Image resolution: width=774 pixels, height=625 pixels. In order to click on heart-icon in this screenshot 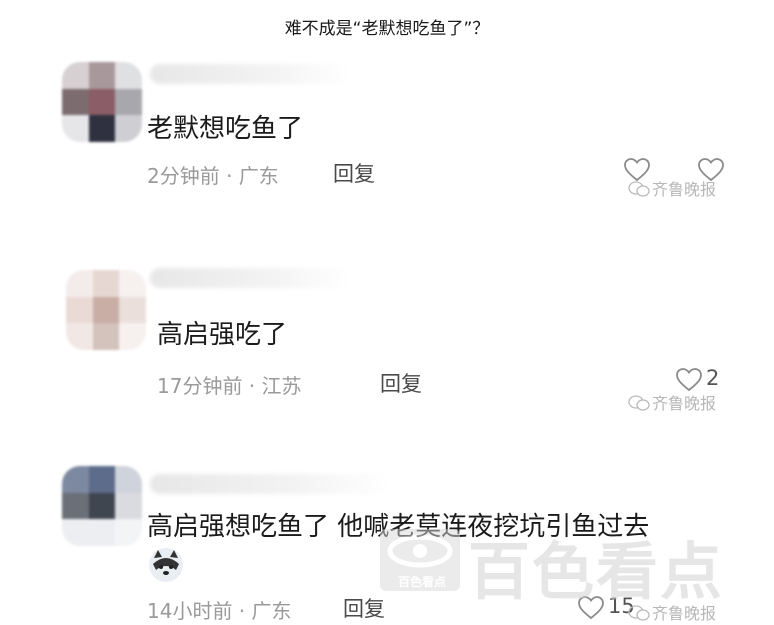, I will do `click(689, 380)`.